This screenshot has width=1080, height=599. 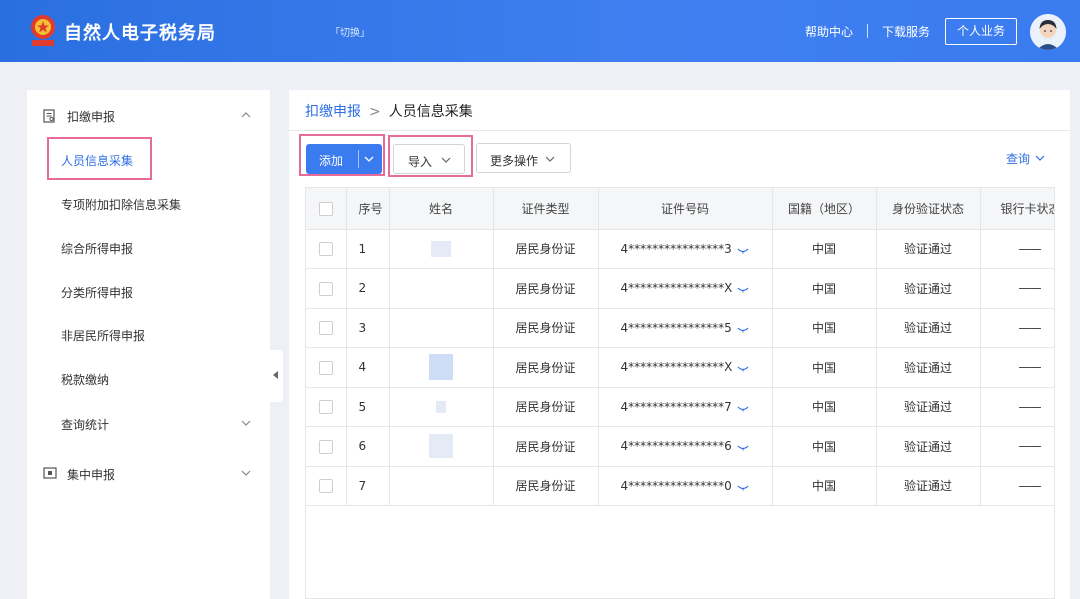 I want to click on sidebar-item-personnel-info: 人员信息采集, so click(x=148, y=159).